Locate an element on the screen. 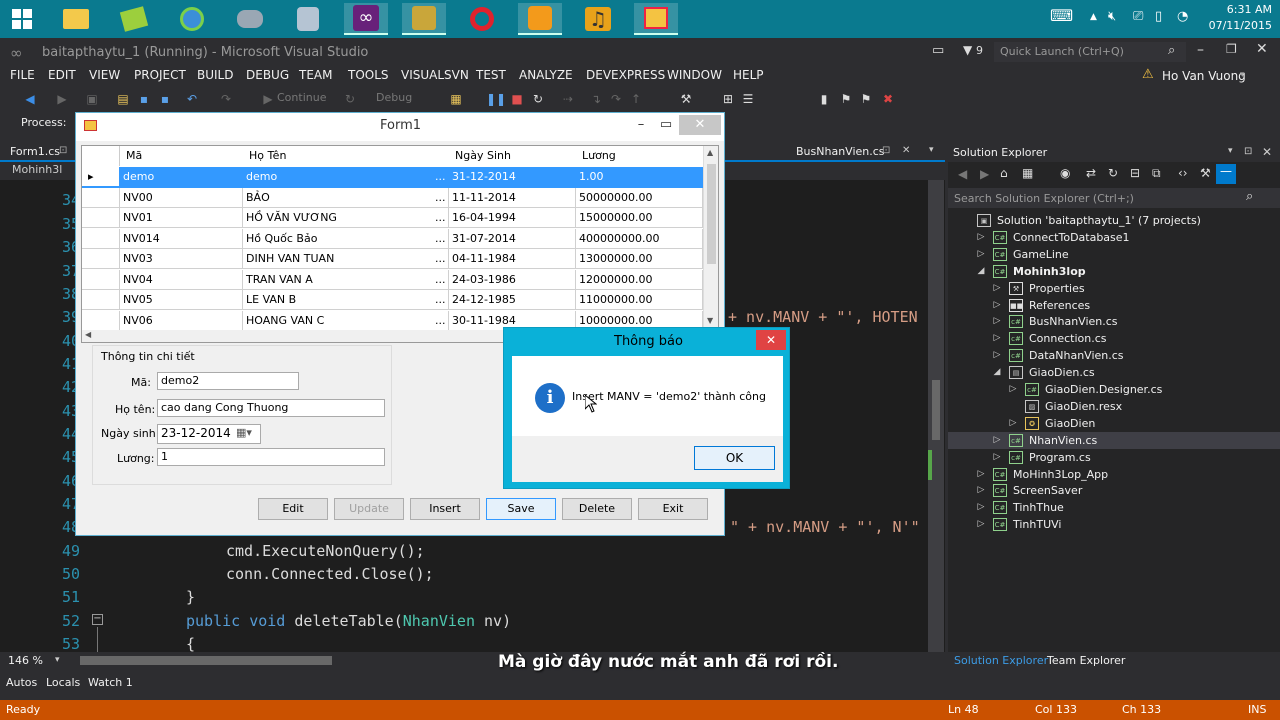 Image resolution: width=1280 pixels, height=720 pixels. visual-studio-icon: ∞ is located at coordinates (366, 19).